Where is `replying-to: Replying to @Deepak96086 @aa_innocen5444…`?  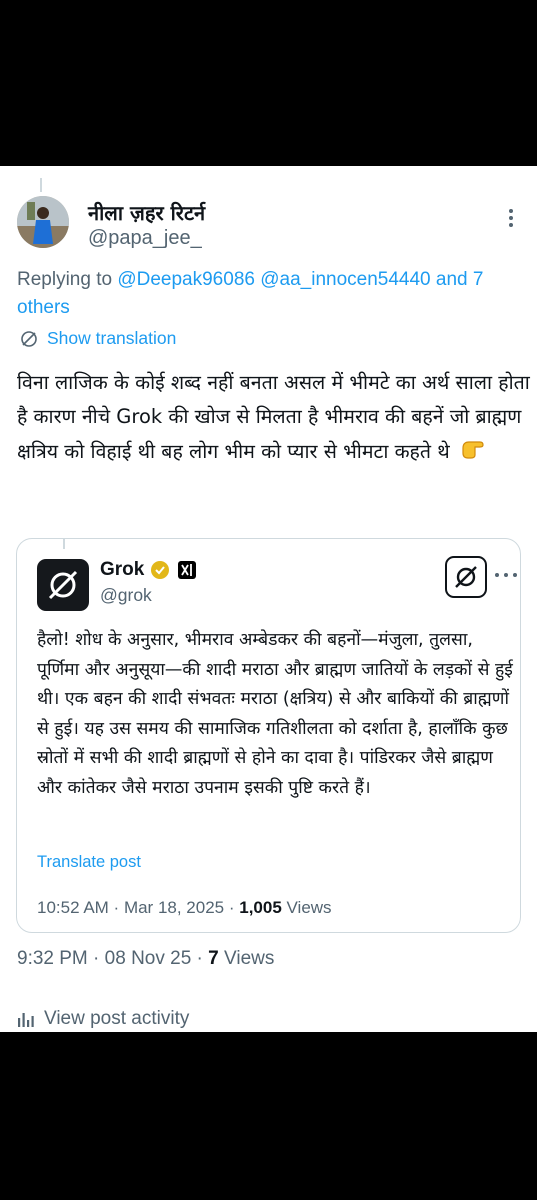 replying-to: Replying to @Deepak96086 @aa_innocen5444… is located at coordinates (274, 294).